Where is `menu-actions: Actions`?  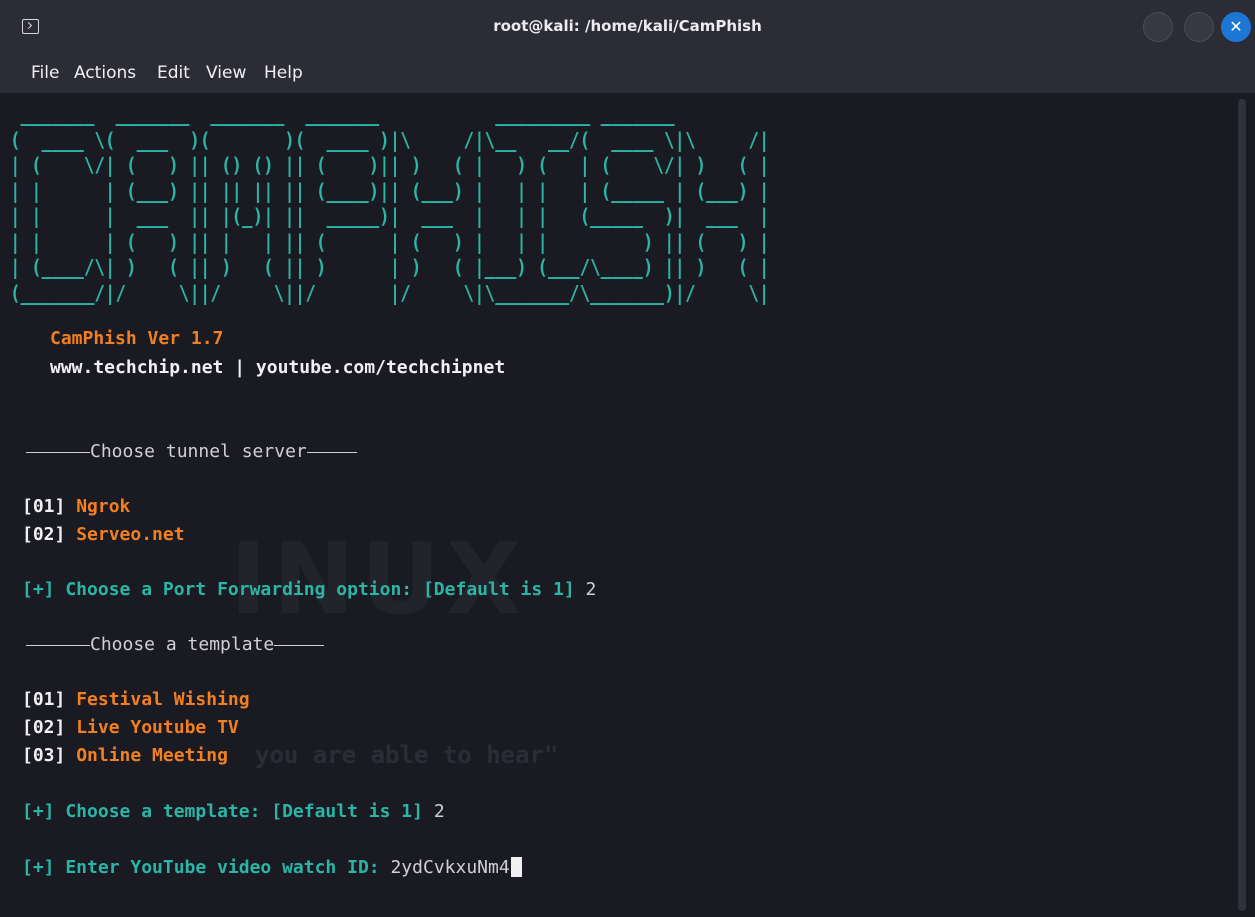
menu-actions: Actions is located at coordinates (105, 73).